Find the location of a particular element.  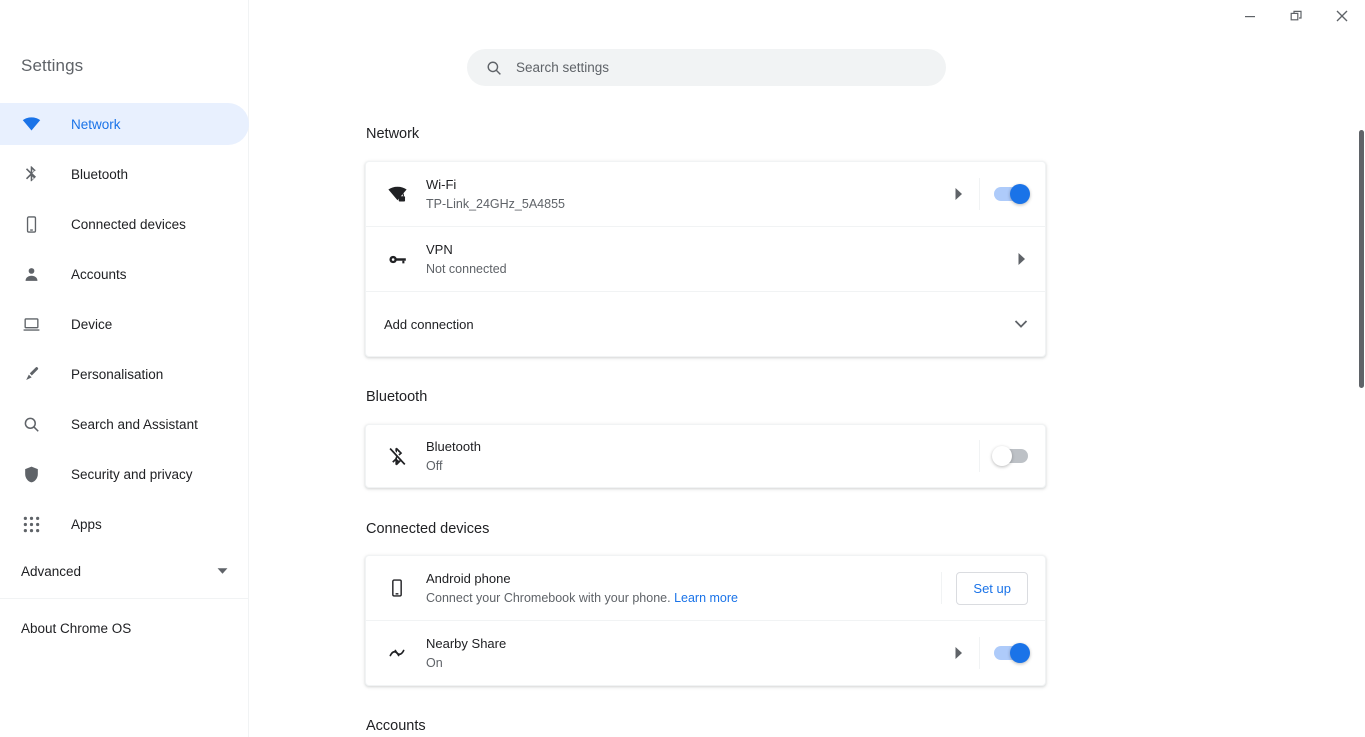

sidebar-item-label: Network is located at coordinates (96, 124).